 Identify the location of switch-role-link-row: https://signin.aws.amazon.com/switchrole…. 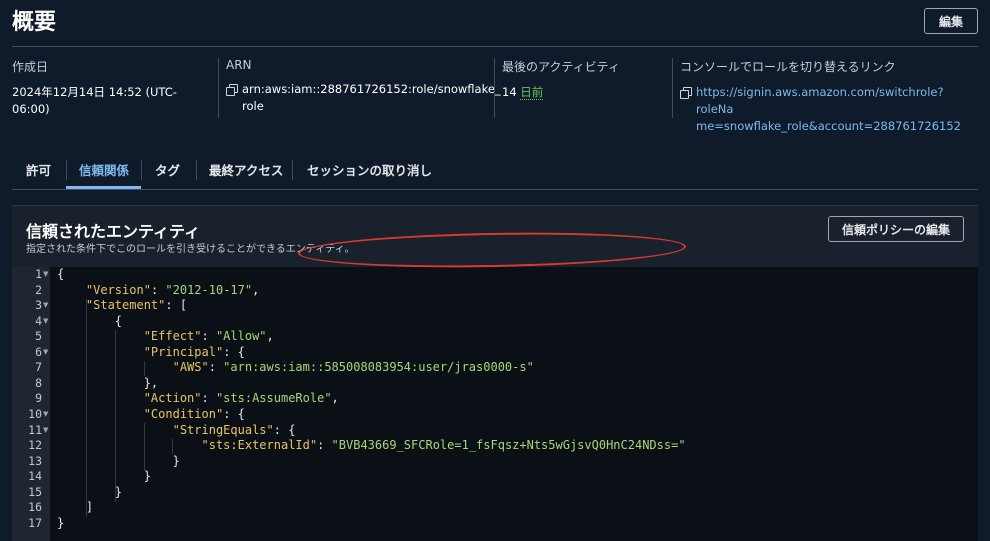
(830, 109).